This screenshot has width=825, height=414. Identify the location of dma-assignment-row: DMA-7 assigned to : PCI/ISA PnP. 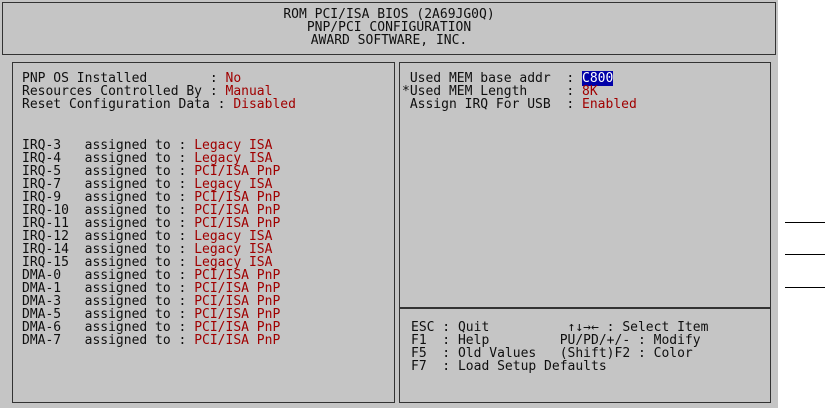
(151, 340).